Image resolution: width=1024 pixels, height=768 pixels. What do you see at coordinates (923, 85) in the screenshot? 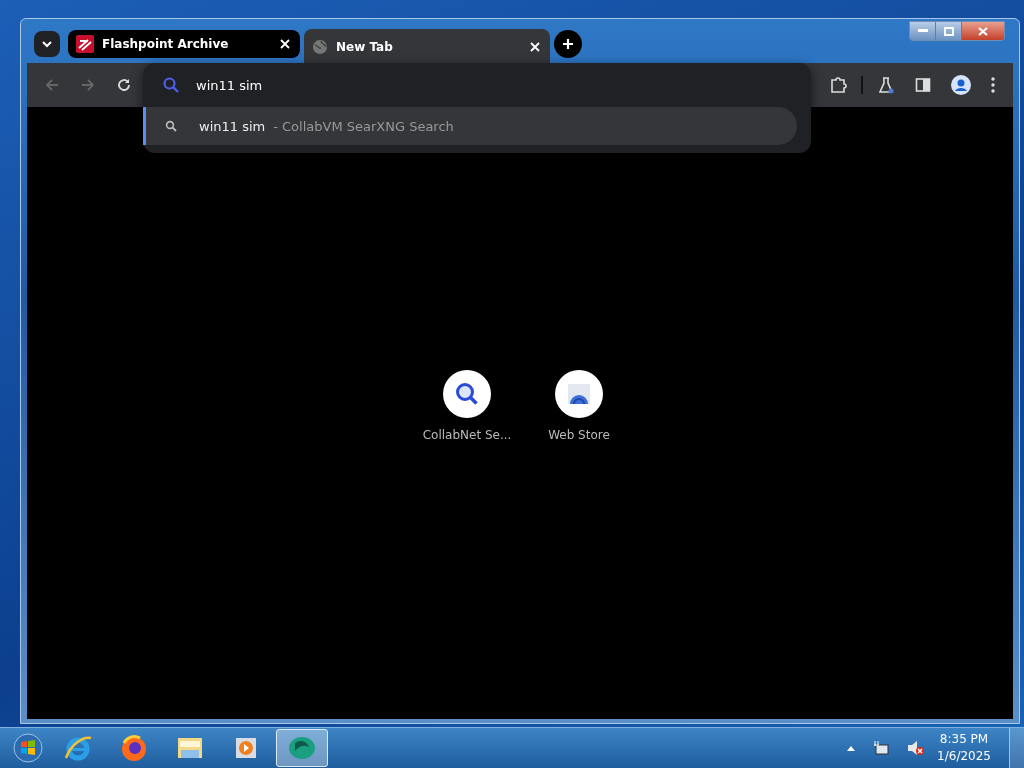
I see `side-panel-icon` at bounding box center [923, 85].